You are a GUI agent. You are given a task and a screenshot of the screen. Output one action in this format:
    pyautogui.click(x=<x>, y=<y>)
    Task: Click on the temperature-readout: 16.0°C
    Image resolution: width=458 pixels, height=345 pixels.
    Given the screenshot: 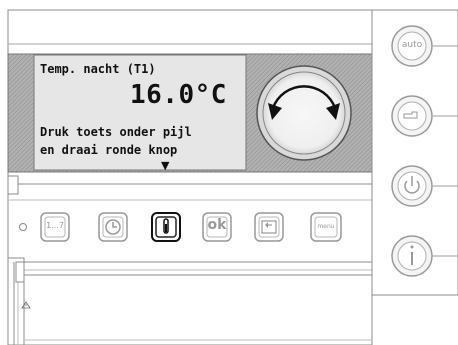 What is the action you would take?
    pyautogui.click(x=178, y=95)
    